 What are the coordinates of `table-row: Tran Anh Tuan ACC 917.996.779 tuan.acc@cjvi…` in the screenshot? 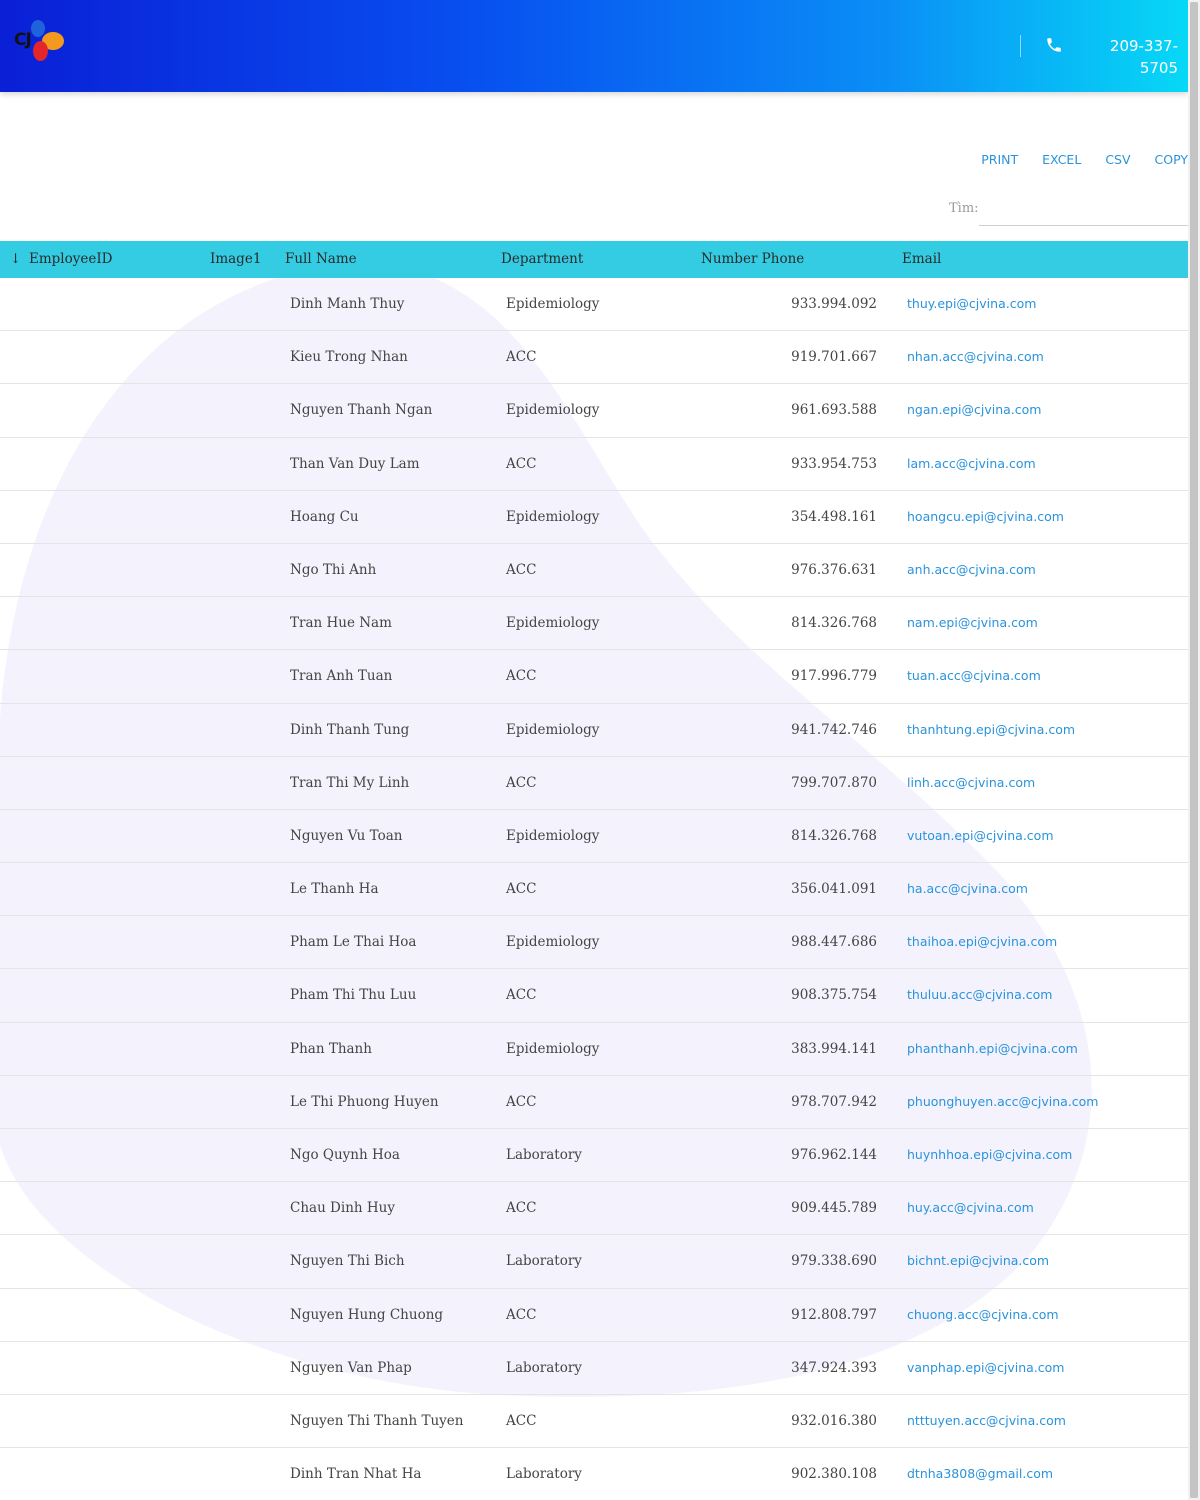 It's located at (594, 677).